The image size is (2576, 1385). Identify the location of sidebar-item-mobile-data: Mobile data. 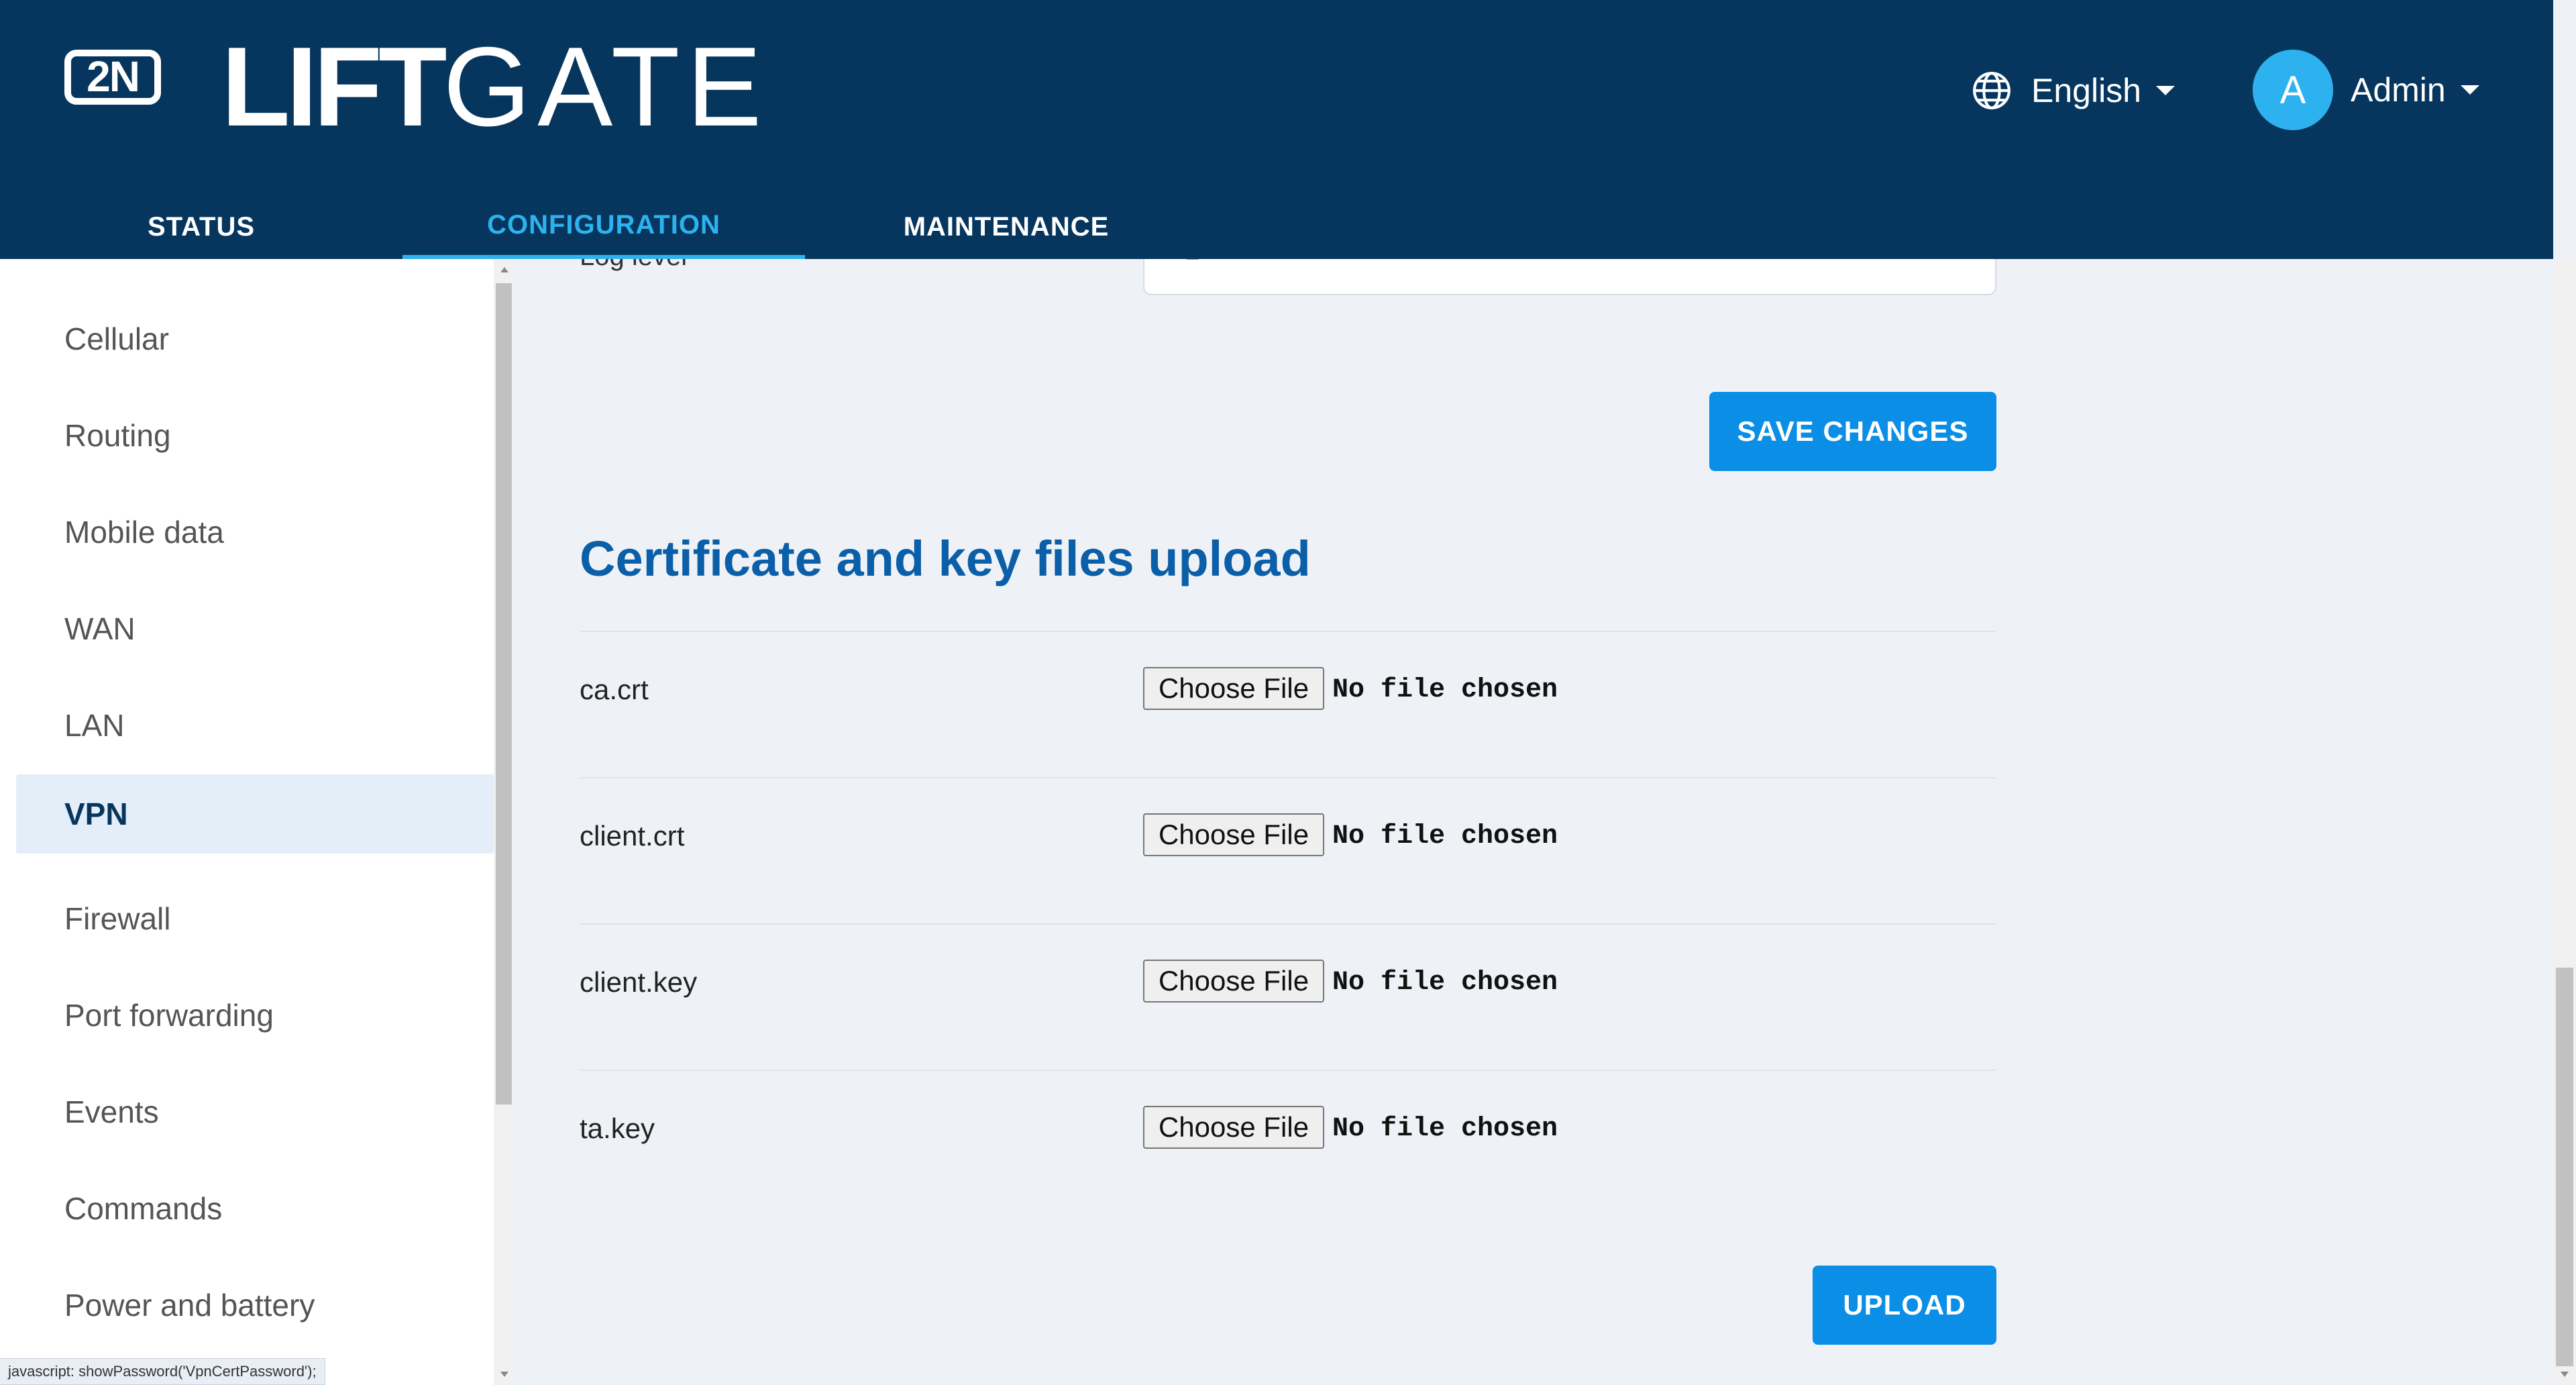
(255, 532).